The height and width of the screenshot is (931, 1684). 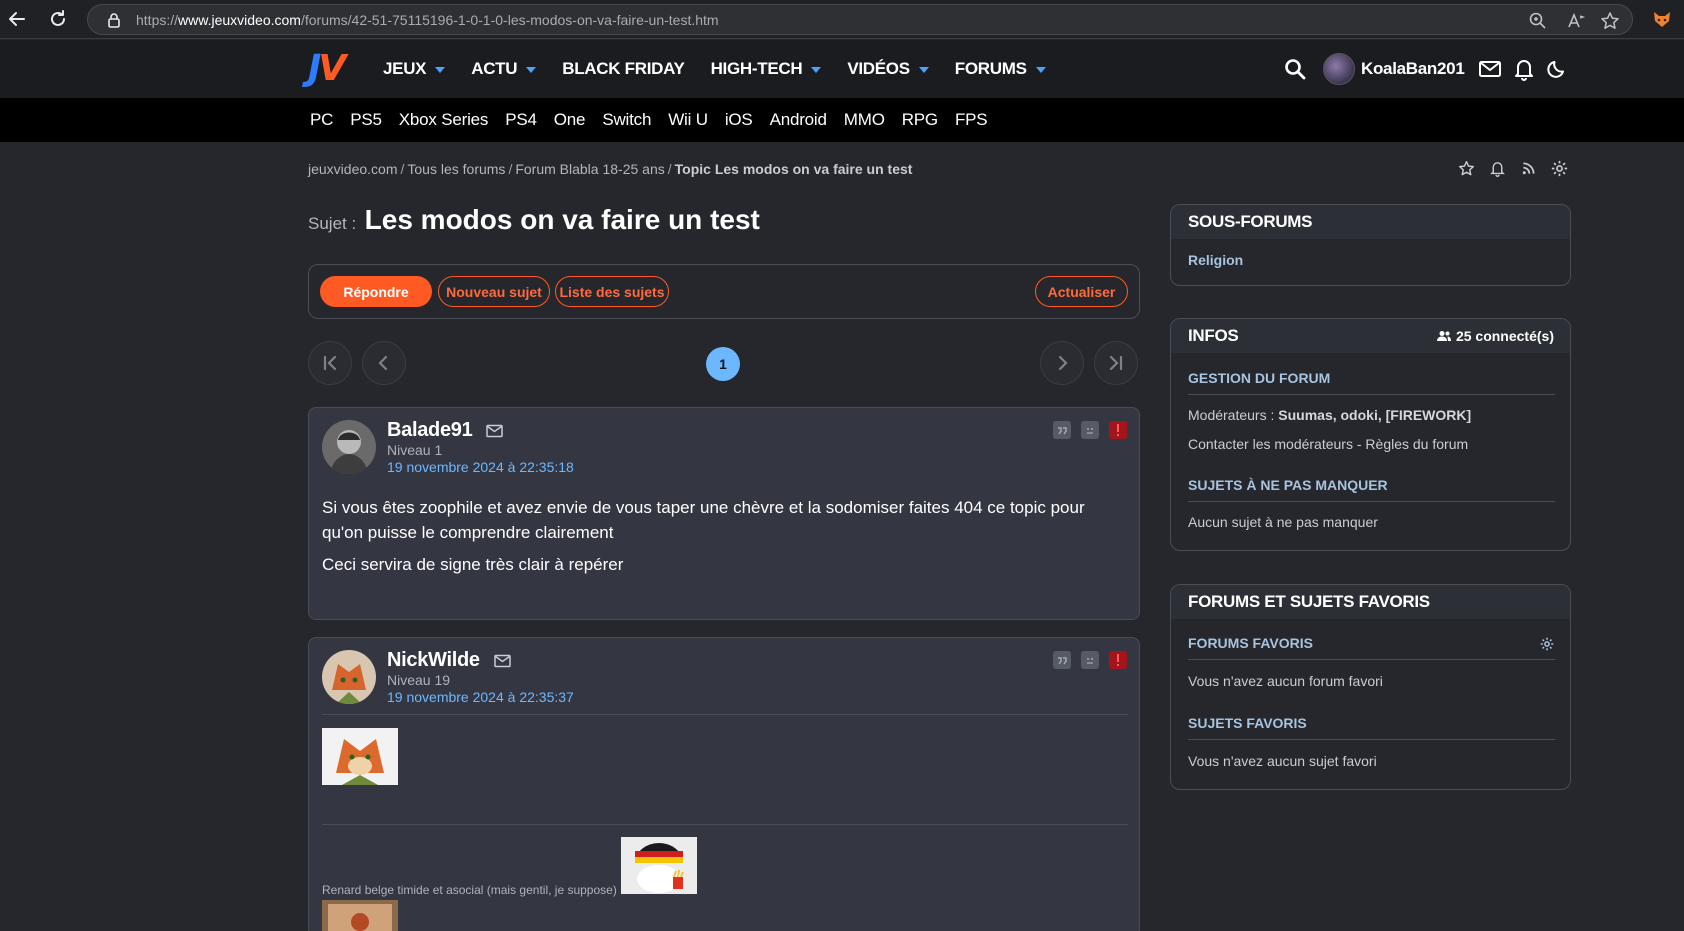 I want to click on platform-link-ps4: PS4, so click(x=521, y=120).